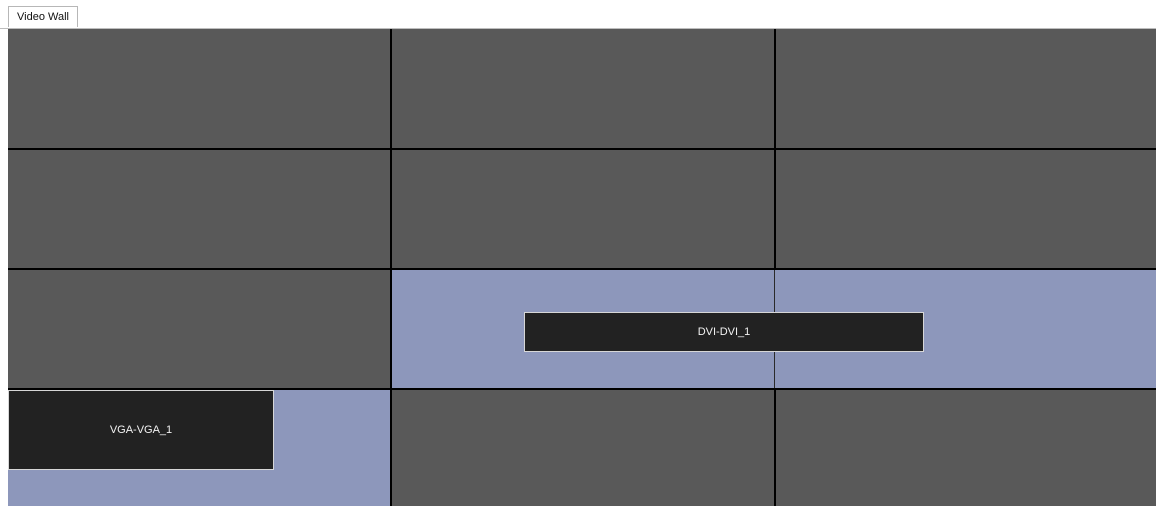 The image size is (1156, 506). What do you see at coordinates (583, 209) in the screenshot?
I see `wall-screen-r2-c2` at bounding box center [583, 209].